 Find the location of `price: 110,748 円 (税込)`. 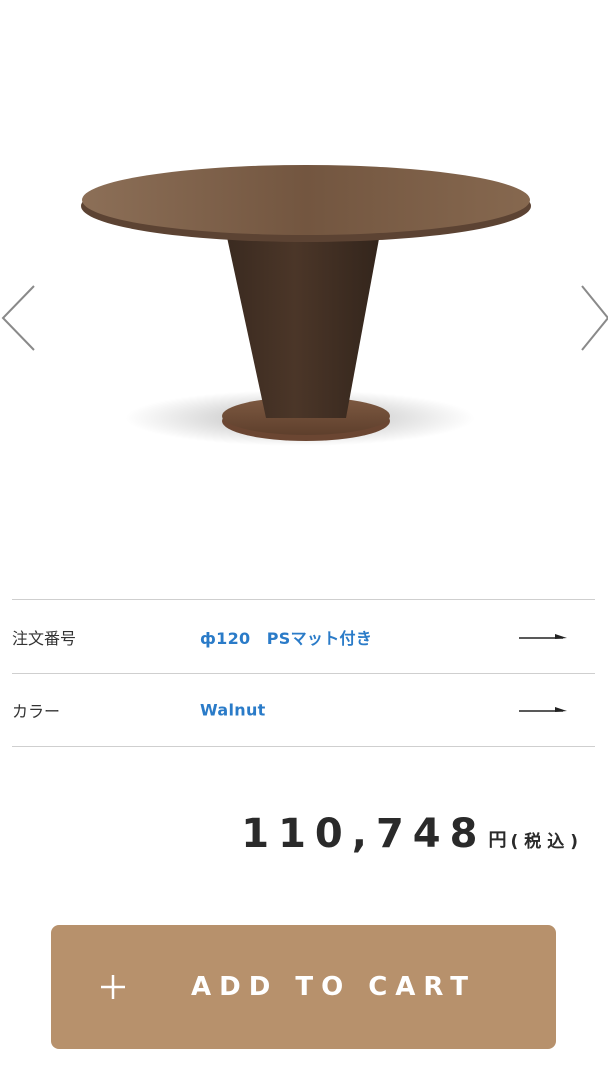

price: 110,748 円 (税込) is located at coordinates (412, 834).